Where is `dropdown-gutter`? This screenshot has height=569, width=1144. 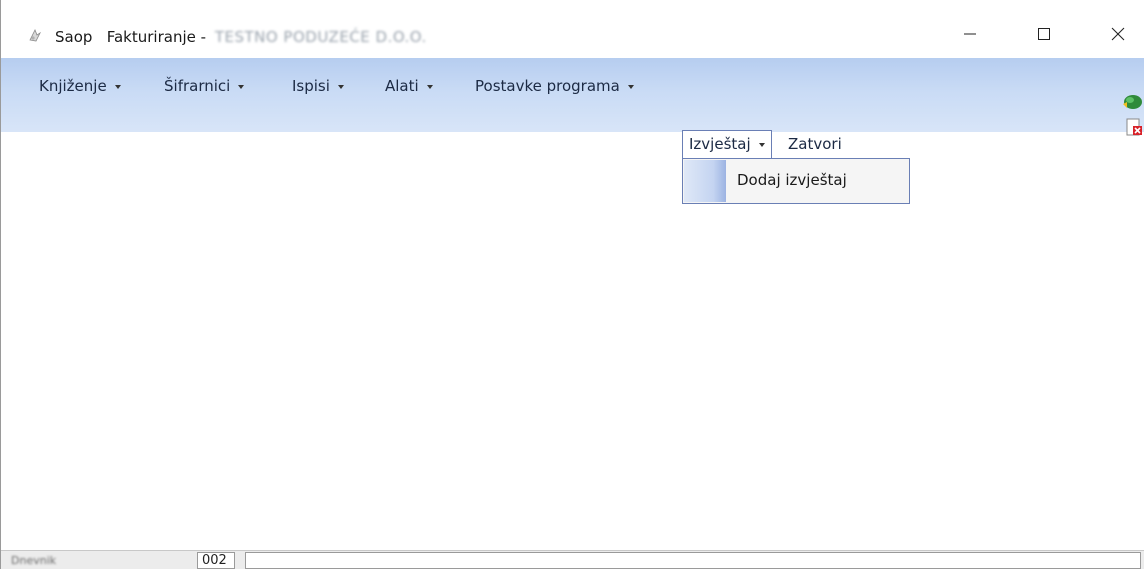
dropdown-gutter is located at coordinates (705, 181).